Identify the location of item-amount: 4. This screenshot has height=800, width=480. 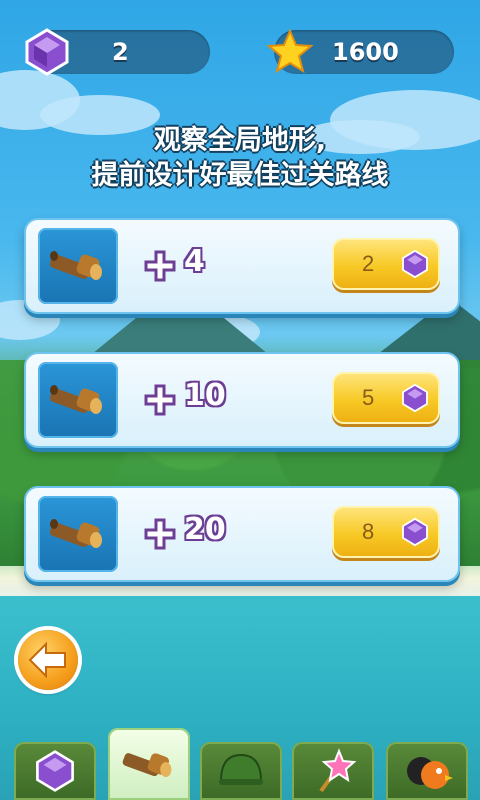
(194, 261).